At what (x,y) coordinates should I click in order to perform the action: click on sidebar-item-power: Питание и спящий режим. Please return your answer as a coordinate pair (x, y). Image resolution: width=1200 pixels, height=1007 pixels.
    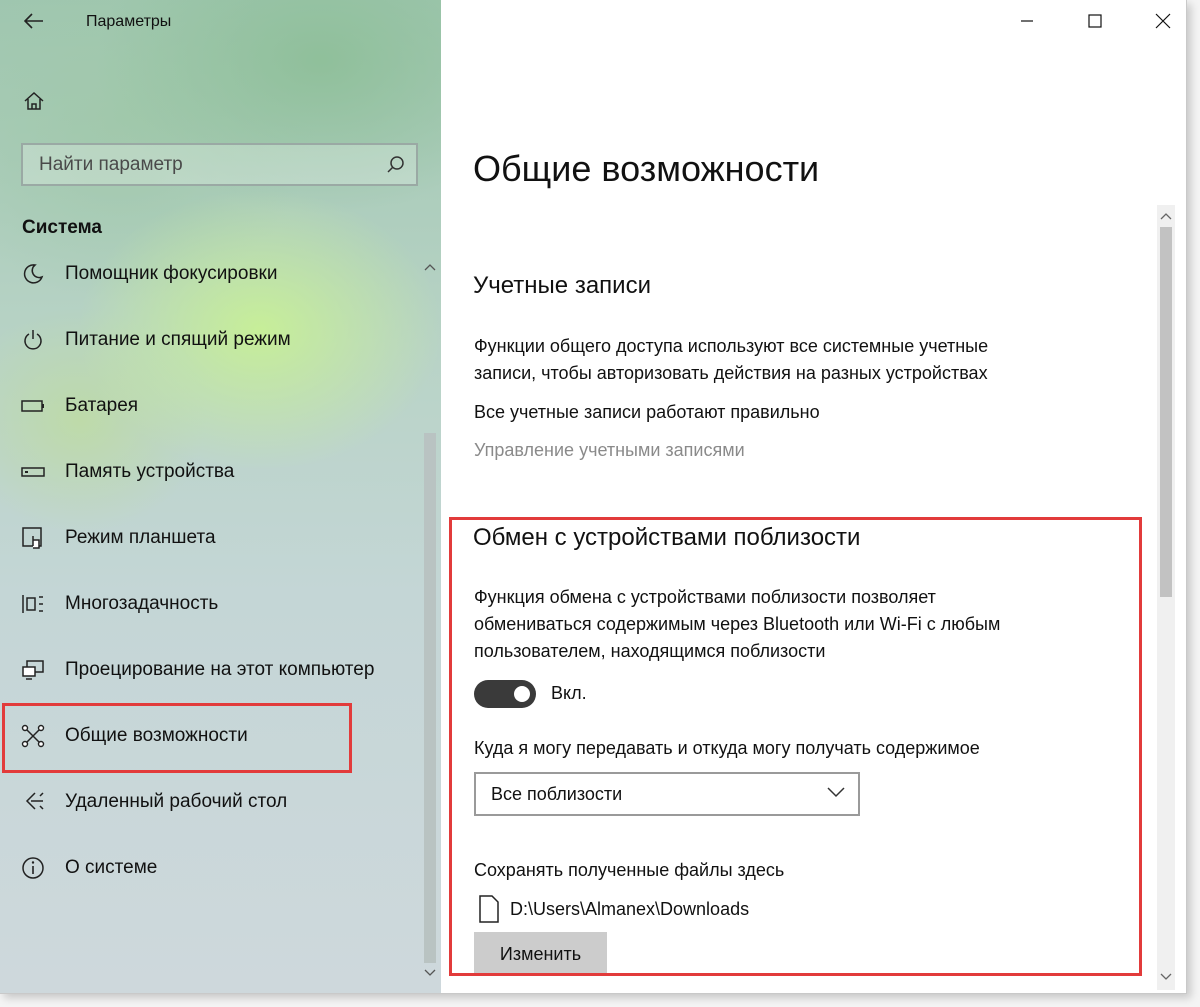
    Looking at the image, I should click on (210, 340).